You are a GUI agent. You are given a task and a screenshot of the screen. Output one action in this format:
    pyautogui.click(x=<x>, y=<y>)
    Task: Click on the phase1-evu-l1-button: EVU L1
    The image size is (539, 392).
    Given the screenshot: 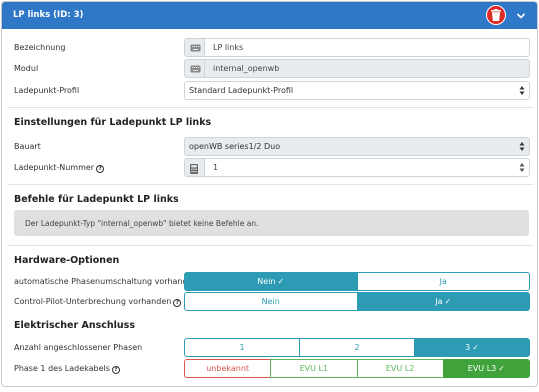 What is the action you would take?
    pyautogui.click(x=314, y=368)
    